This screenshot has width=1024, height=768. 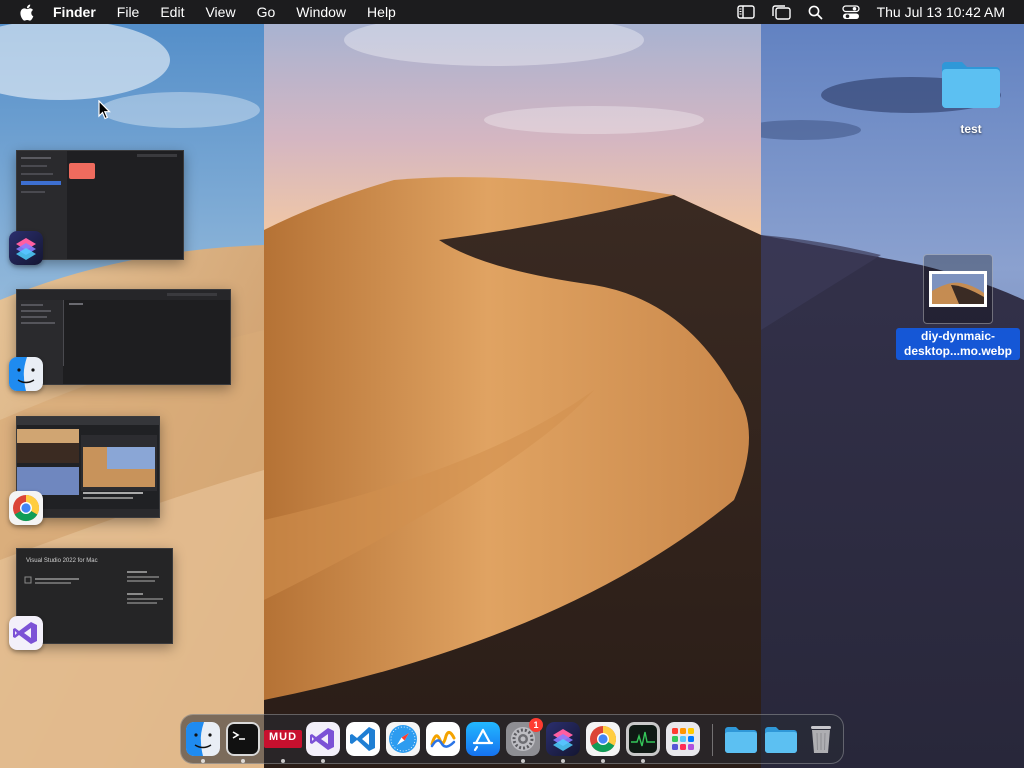 I want to click on desktop-item-label: test, so click(x=971, y=129).